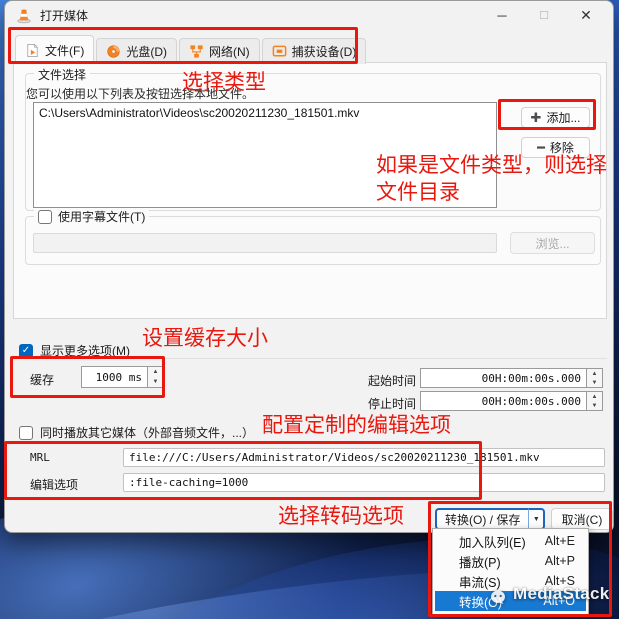 This screenshot has width=619, height=619. Describe the element at coordinates (364, 482) in the screenshot. I see `edit-options-input` at that location.